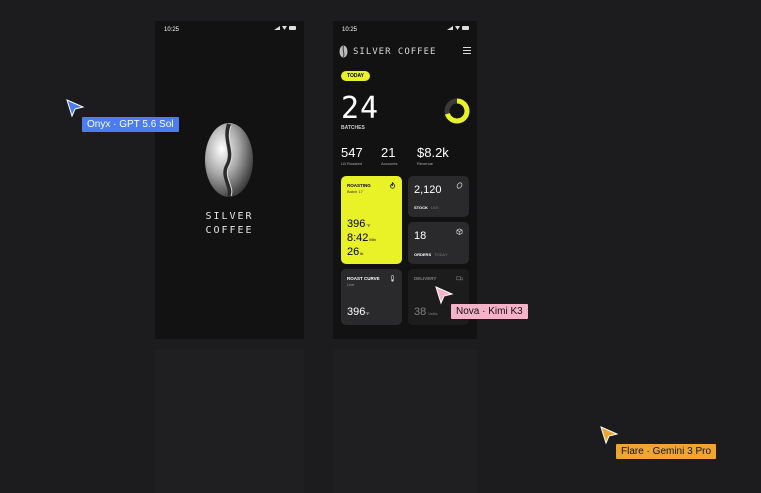  Describe the element at coordinates (421, 207) in the screenshot. I see `stock-label-text: STOCK` at that location.